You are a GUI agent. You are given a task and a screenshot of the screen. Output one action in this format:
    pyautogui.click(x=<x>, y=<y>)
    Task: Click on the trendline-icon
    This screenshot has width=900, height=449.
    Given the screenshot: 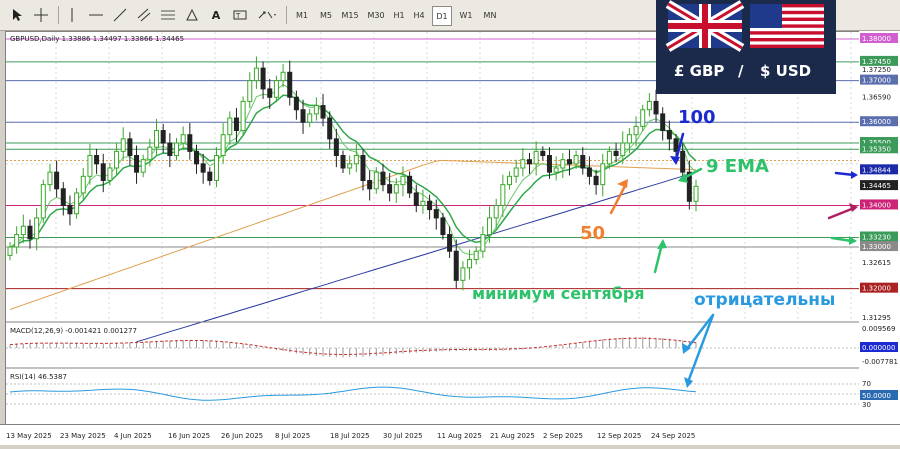 What is the action you would take?
    pyautogui.click(x=120, y=15)
    